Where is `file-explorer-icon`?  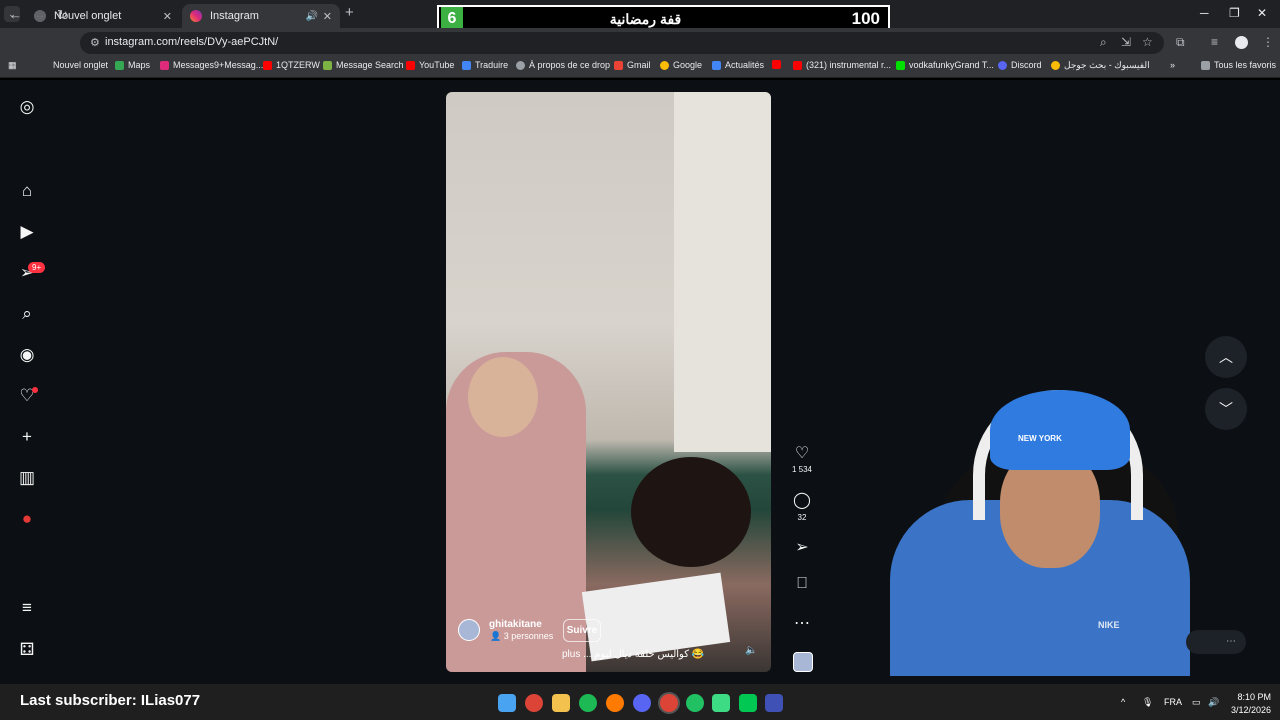 file-explorer-icon is located at coordinates (561, 703).